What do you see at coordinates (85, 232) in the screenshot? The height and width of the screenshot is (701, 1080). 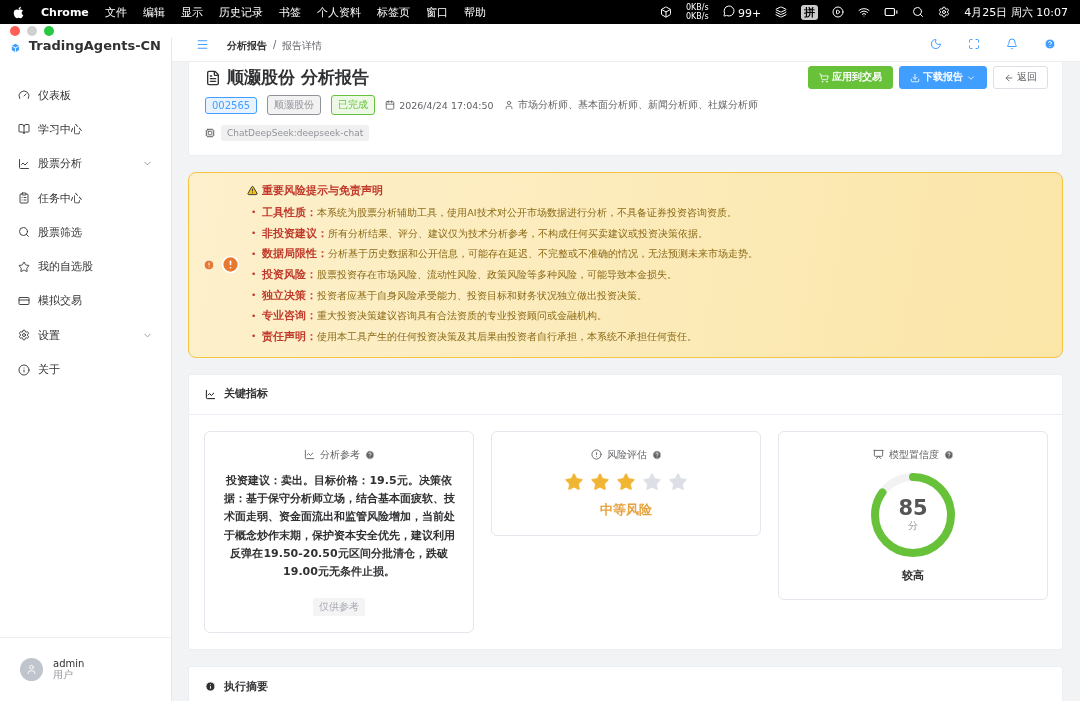 I see `sidebar-item: 股票筛选` at bounding box center [85, 232].